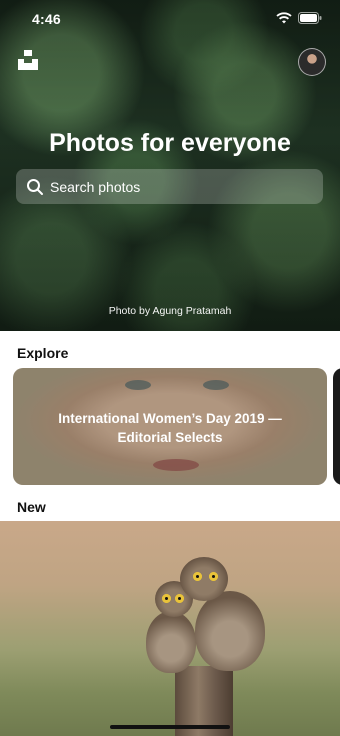 Image resolution: width=340 pixels, height=736 pixels. Describe the element at coordinates (95, 186) in the screenshot. I see `search-placeholder: Search photos` at that location.